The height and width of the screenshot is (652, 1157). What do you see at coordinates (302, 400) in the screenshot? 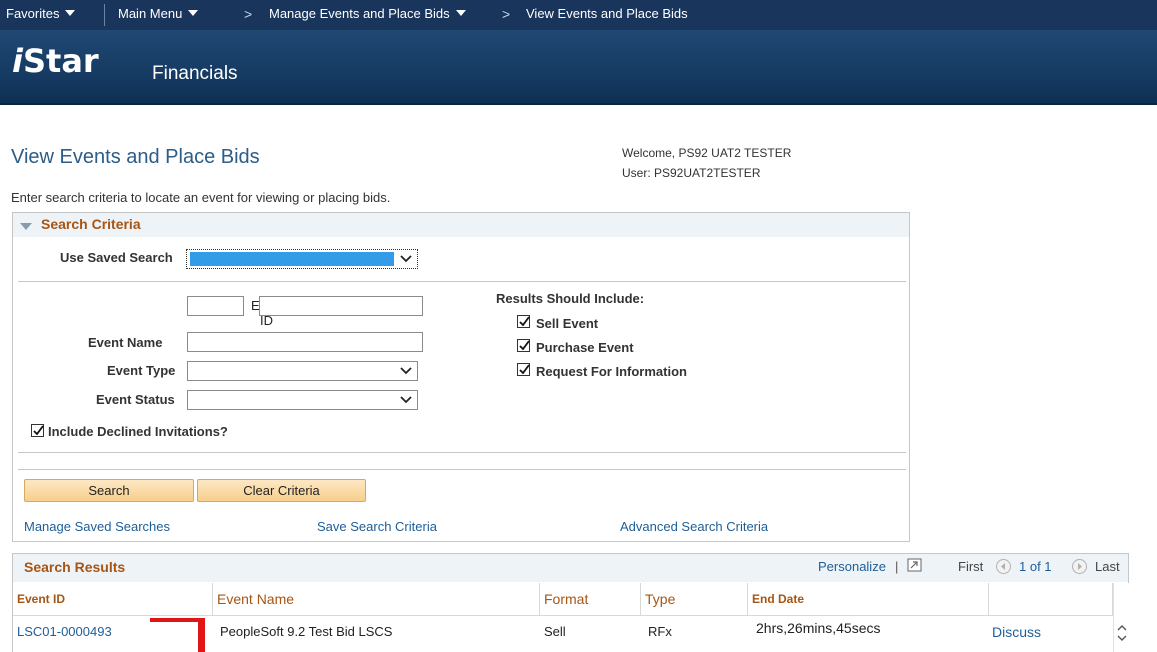
I see `event-status-select` at bounding box center [302, 400].